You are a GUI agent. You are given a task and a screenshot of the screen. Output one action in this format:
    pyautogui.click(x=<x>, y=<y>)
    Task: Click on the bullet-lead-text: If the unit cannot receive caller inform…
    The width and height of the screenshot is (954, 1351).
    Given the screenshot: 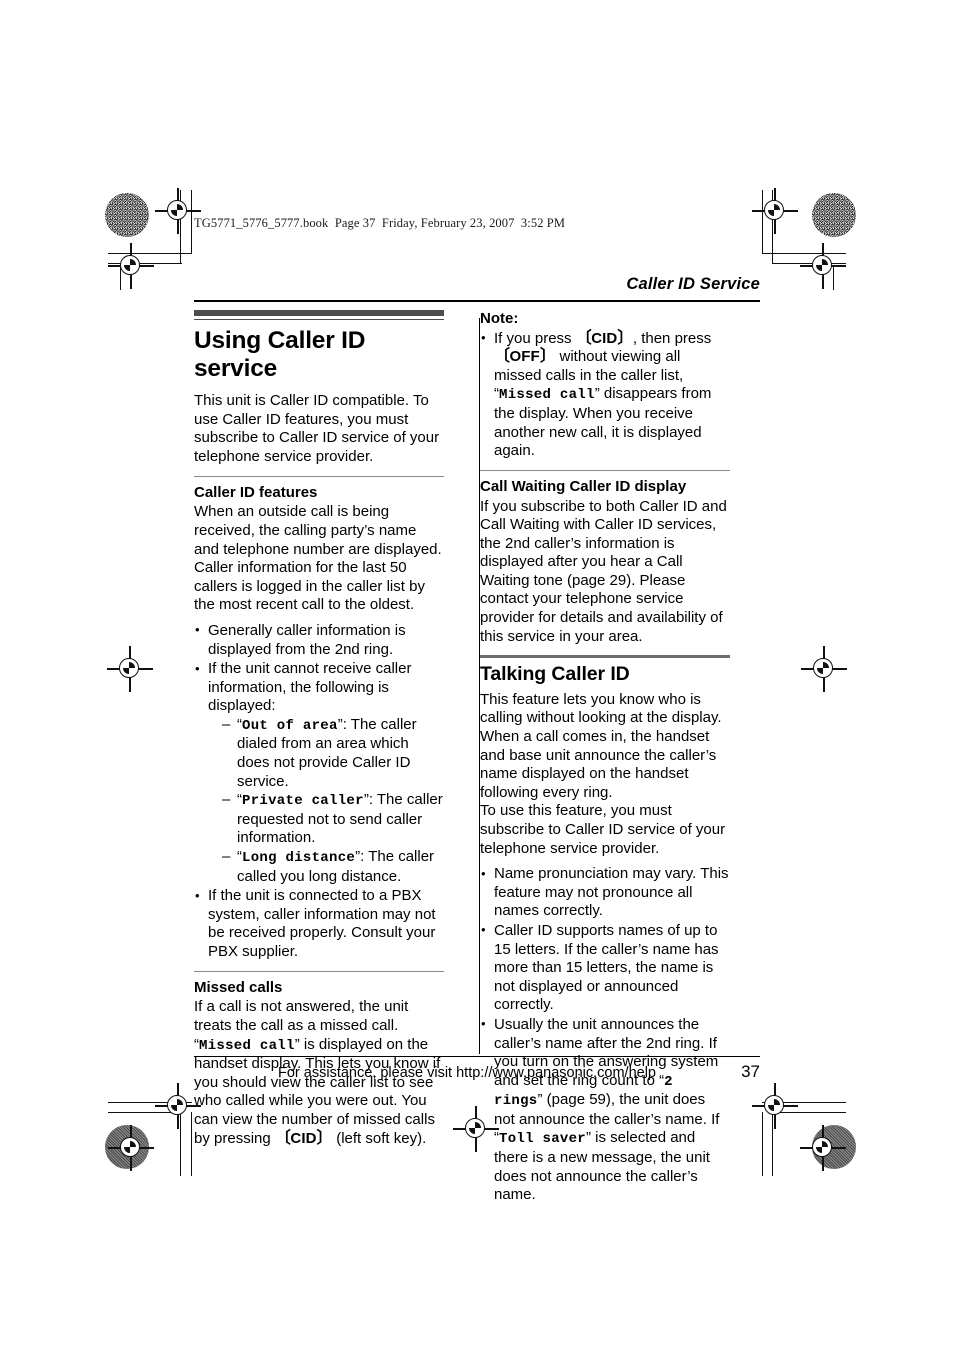 What is the action you would take?
    pyautogui.click(x=310, y=687)
    